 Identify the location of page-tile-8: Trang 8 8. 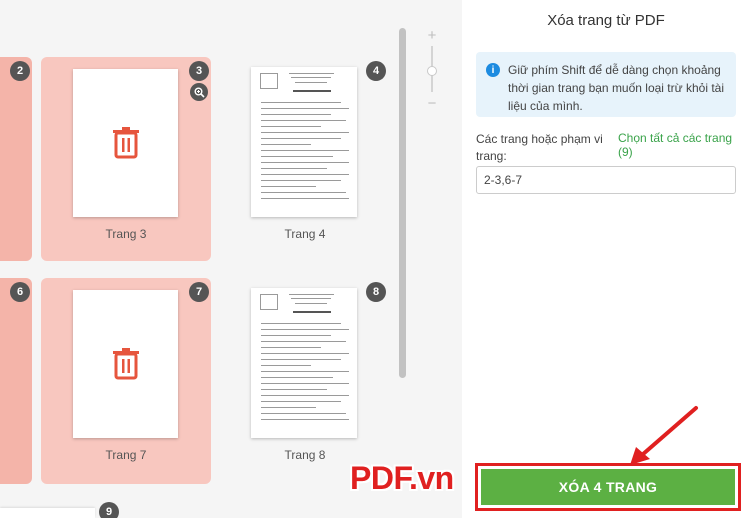
(305, 381).